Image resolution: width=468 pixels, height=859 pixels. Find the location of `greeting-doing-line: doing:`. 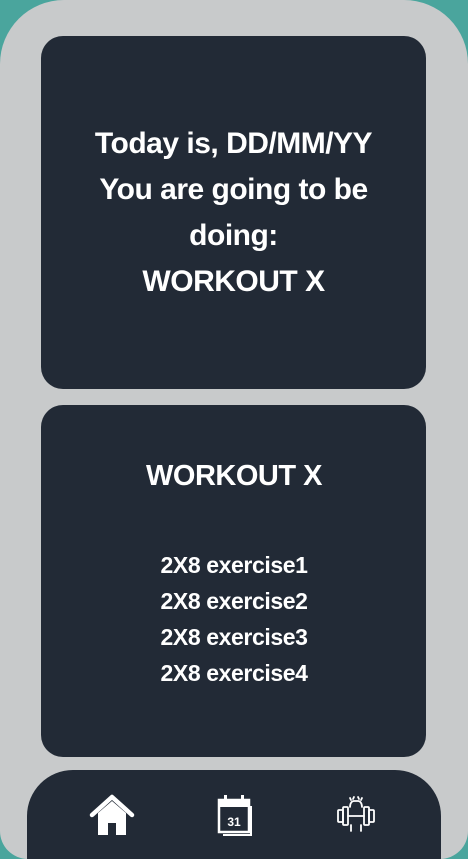

greeting-doing-line: doing: is located at coordinates (233, 235).